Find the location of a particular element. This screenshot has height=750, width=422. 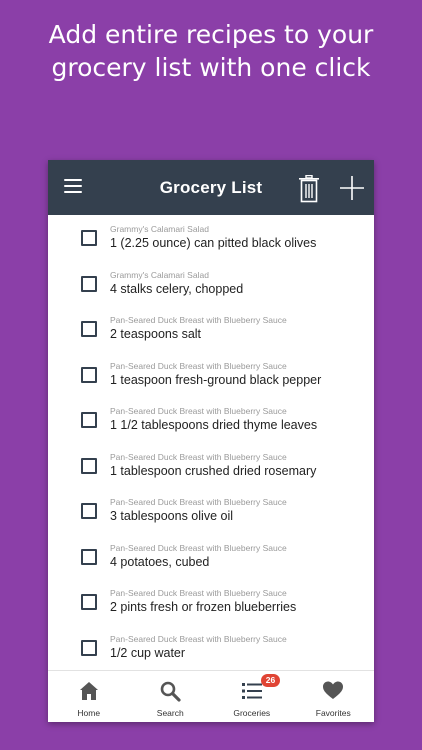

item-name: 4 potatoes, cubed is located at coordinates (160, 561).